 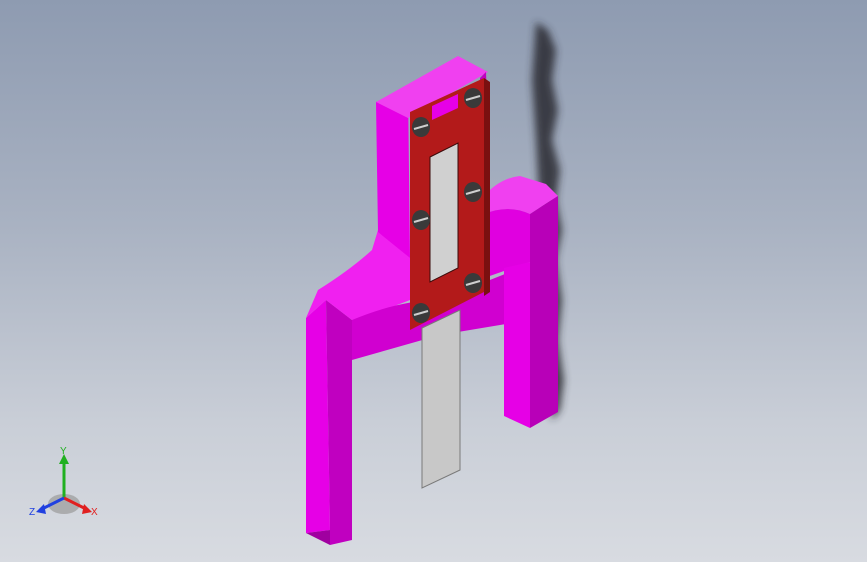 What do you see at coordinates (517, 345) in the screenshot?
I see `right-leg-front` at bounding box center [517, 345].